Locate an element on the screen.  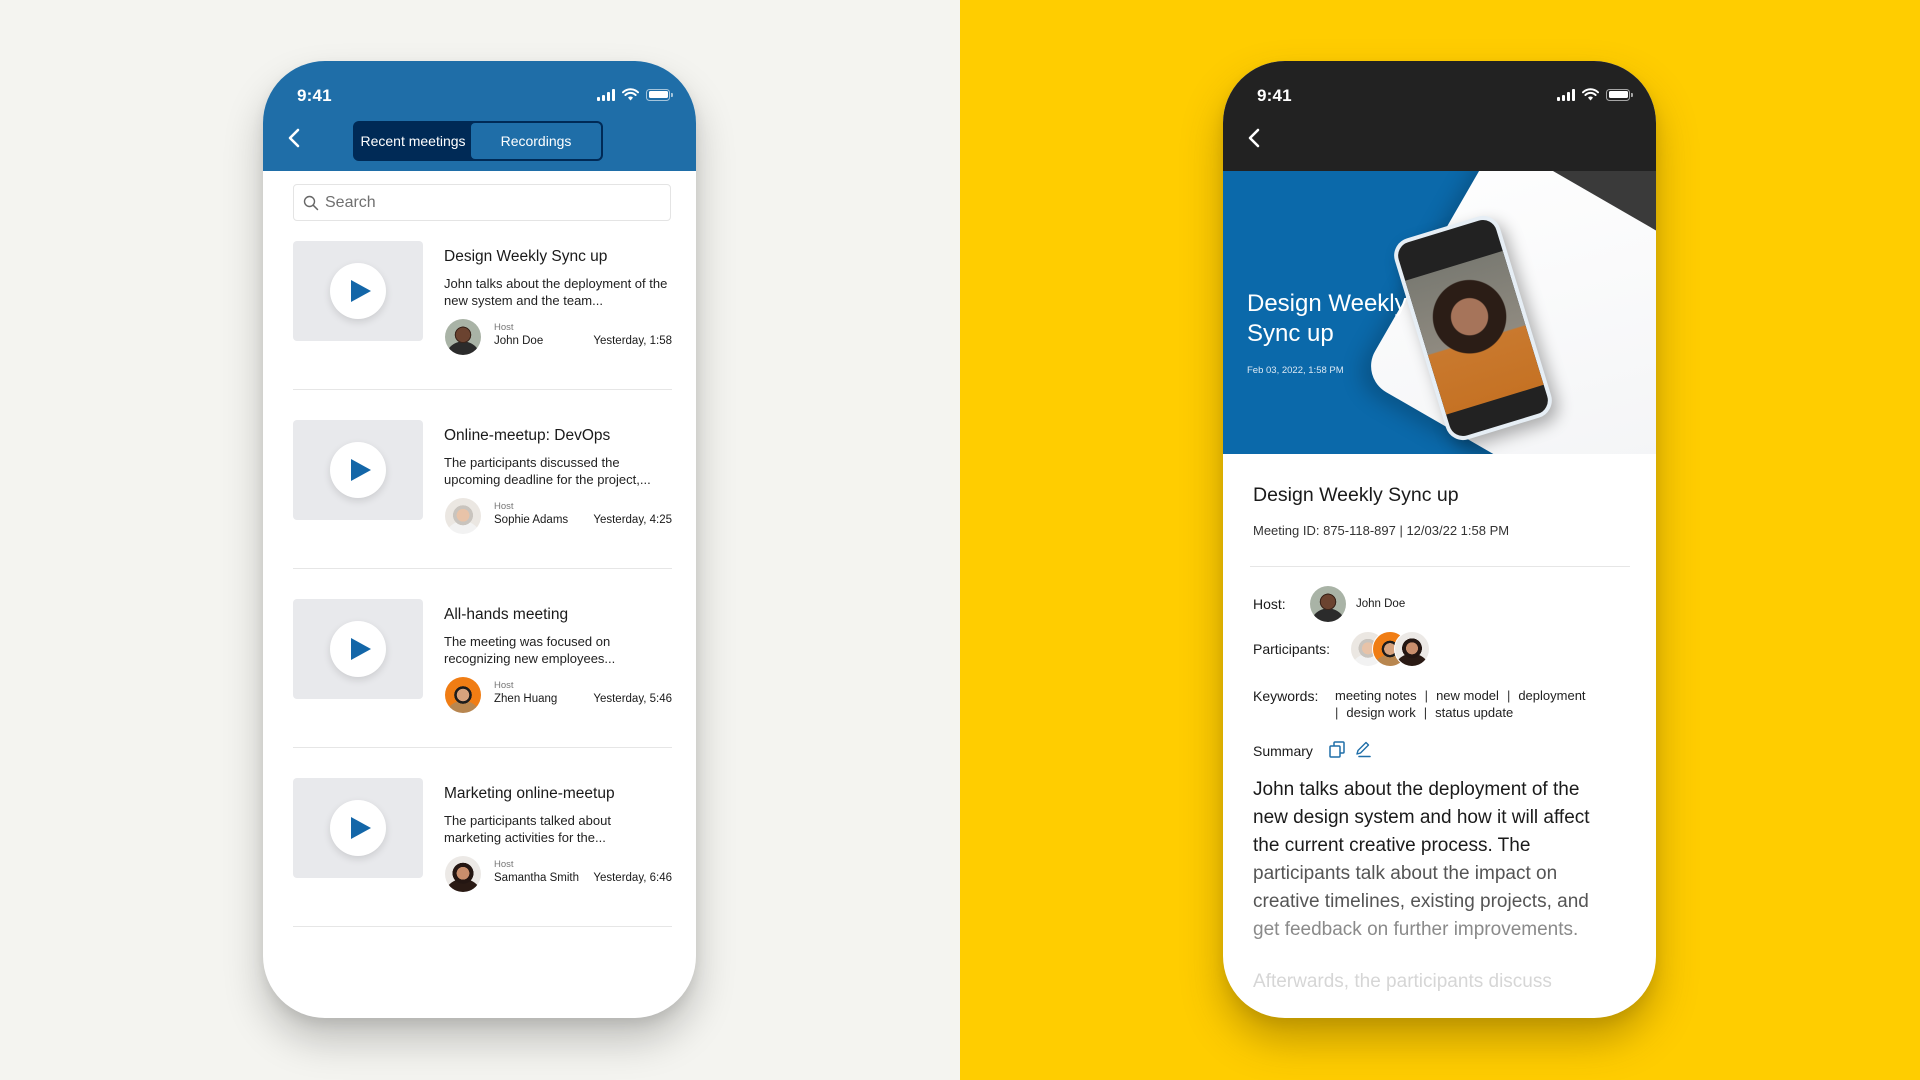
summary-line: the current creative process. The is located at coordinates (1392, 845).